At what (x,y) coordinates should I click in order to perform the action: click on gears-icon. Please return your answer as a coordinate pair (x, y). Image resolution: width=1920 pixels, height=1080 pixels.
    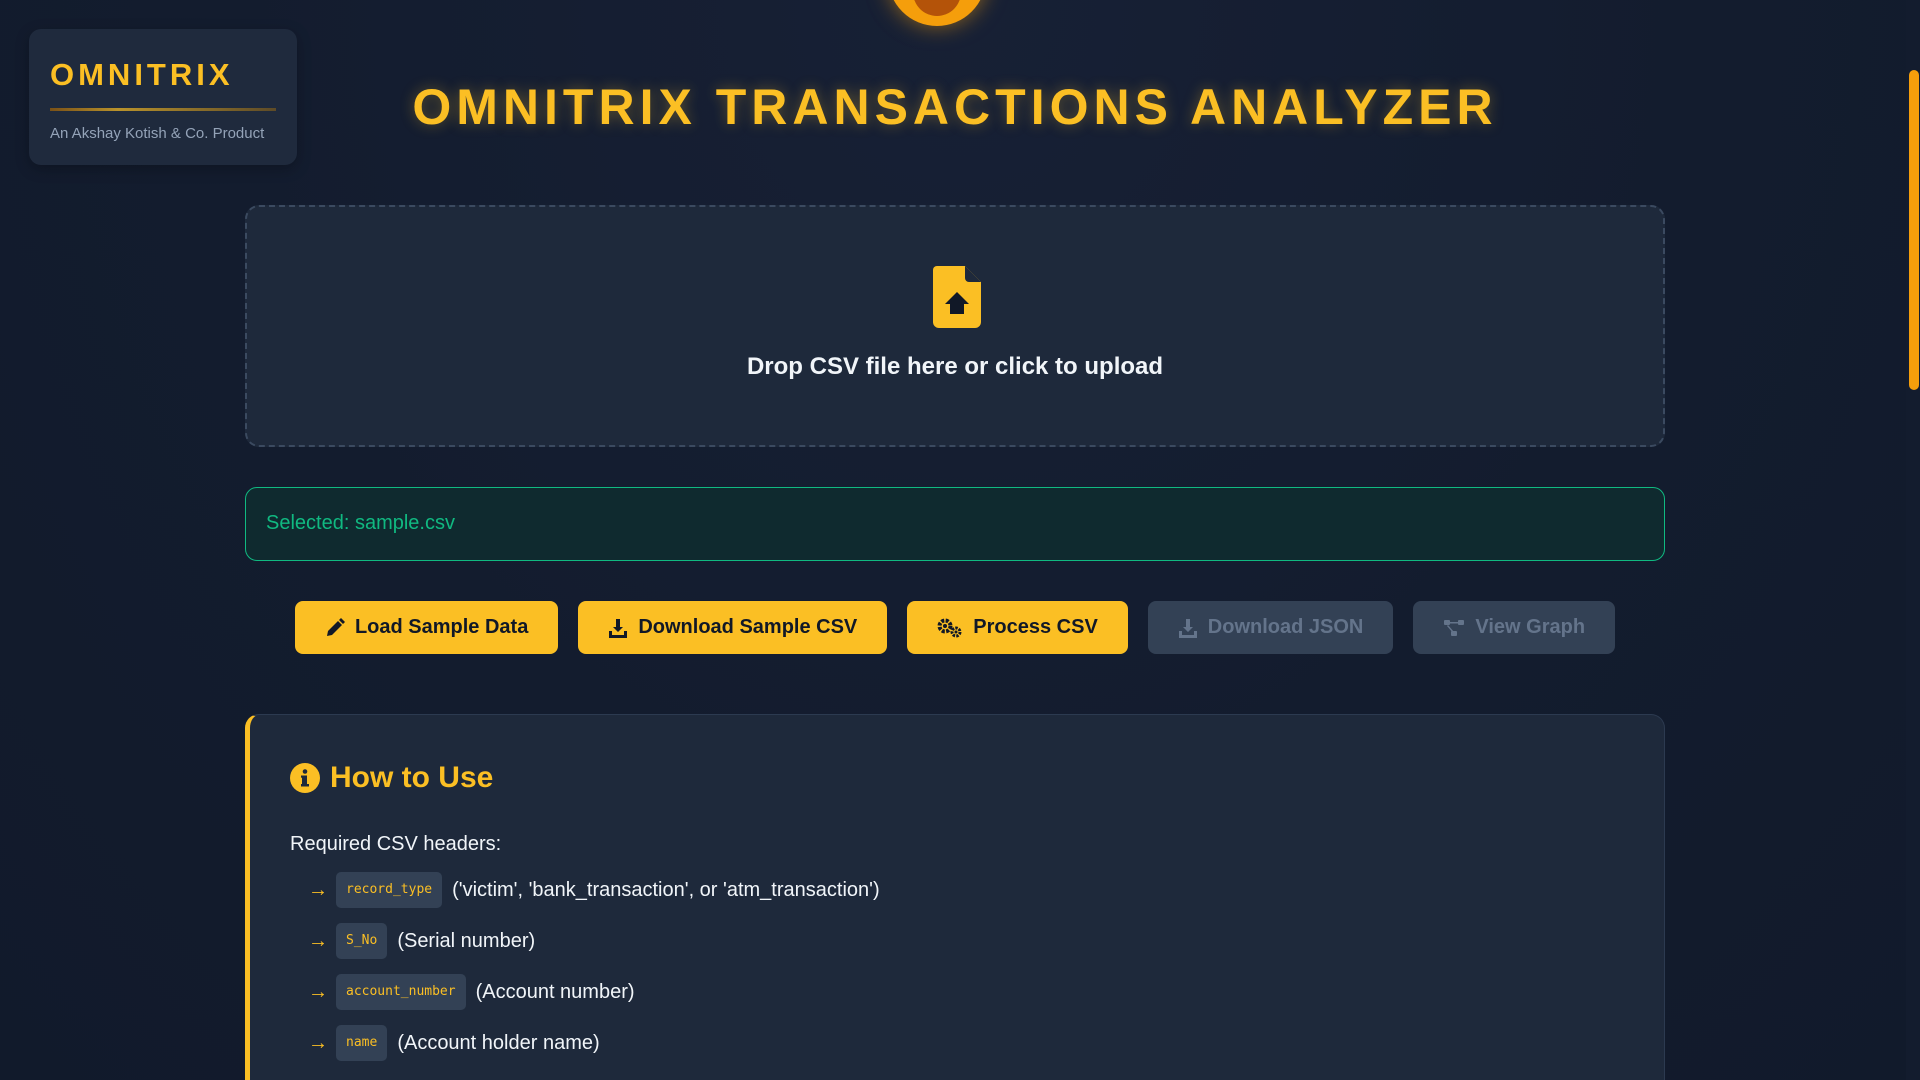
    Looking at the image, I should click on (949, 627).